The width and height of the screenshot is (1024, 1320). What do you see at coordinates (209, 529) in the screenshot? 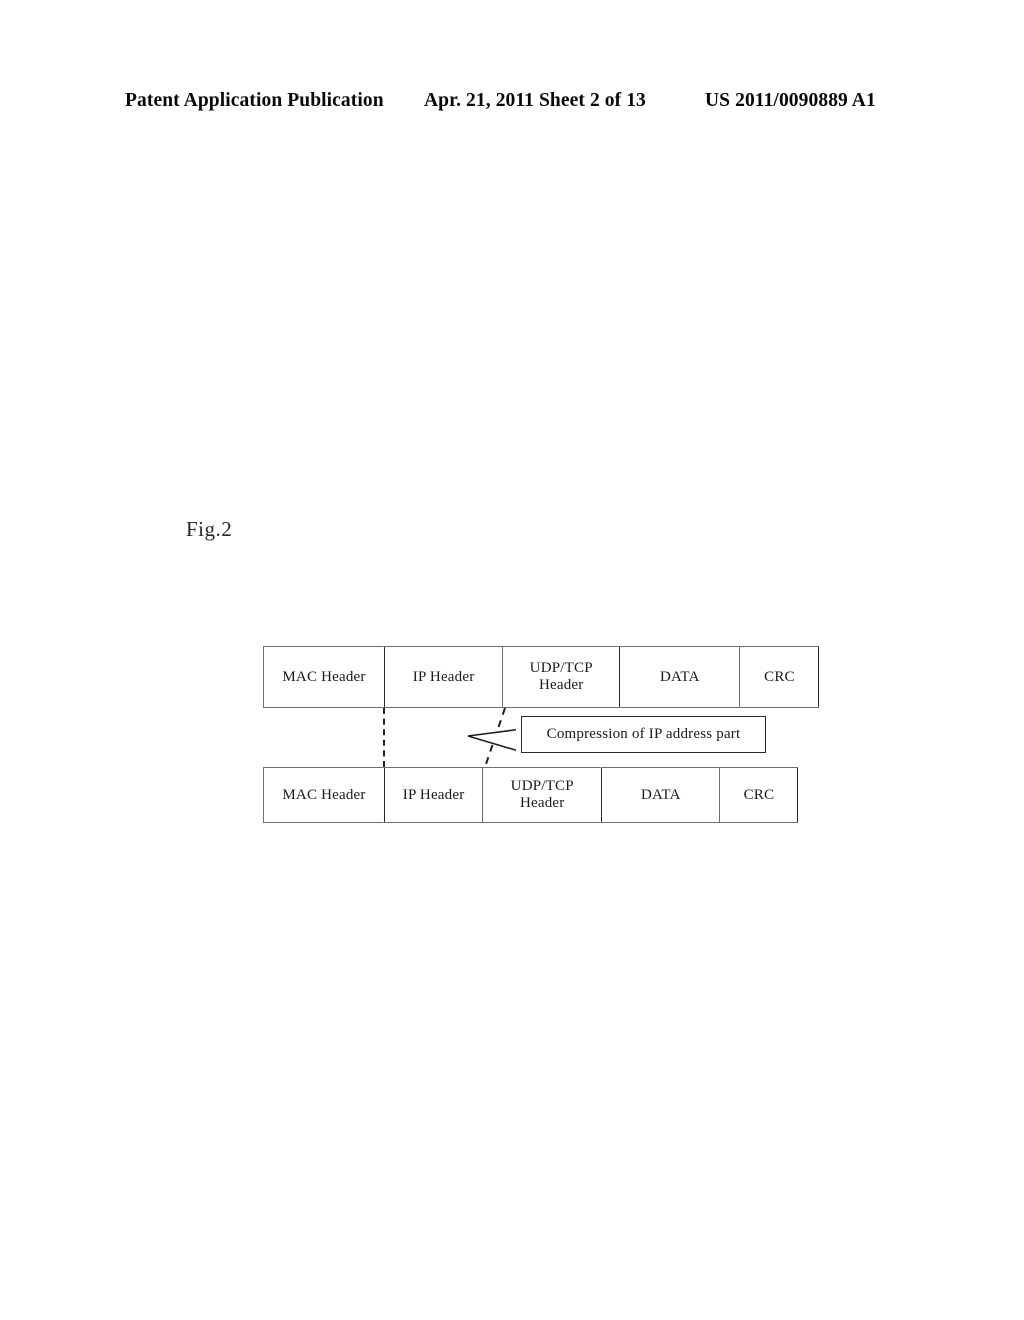
I see `figure-label: Fig.2` at bounding box center [209, 529].